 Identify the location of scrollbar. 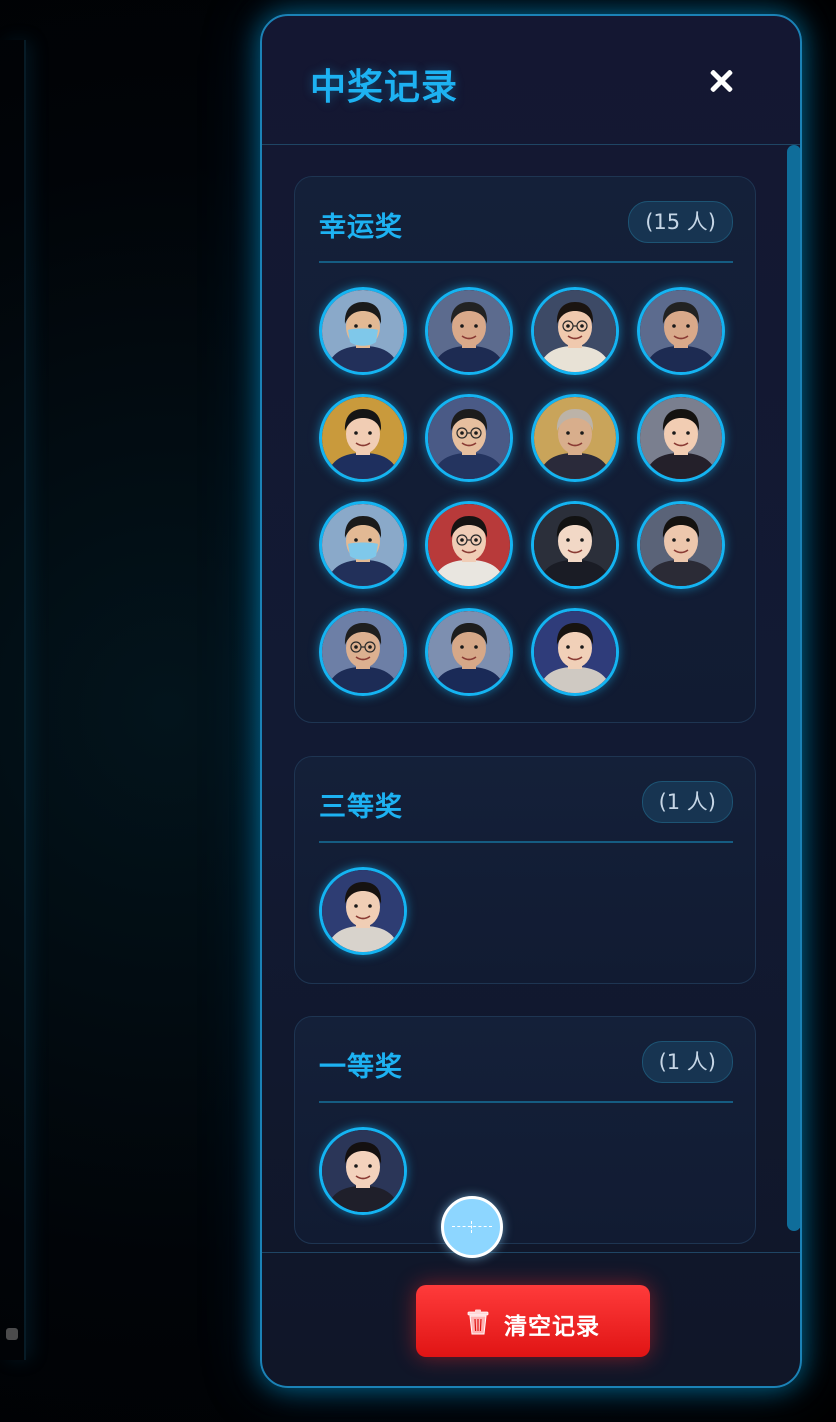
(793, 698).